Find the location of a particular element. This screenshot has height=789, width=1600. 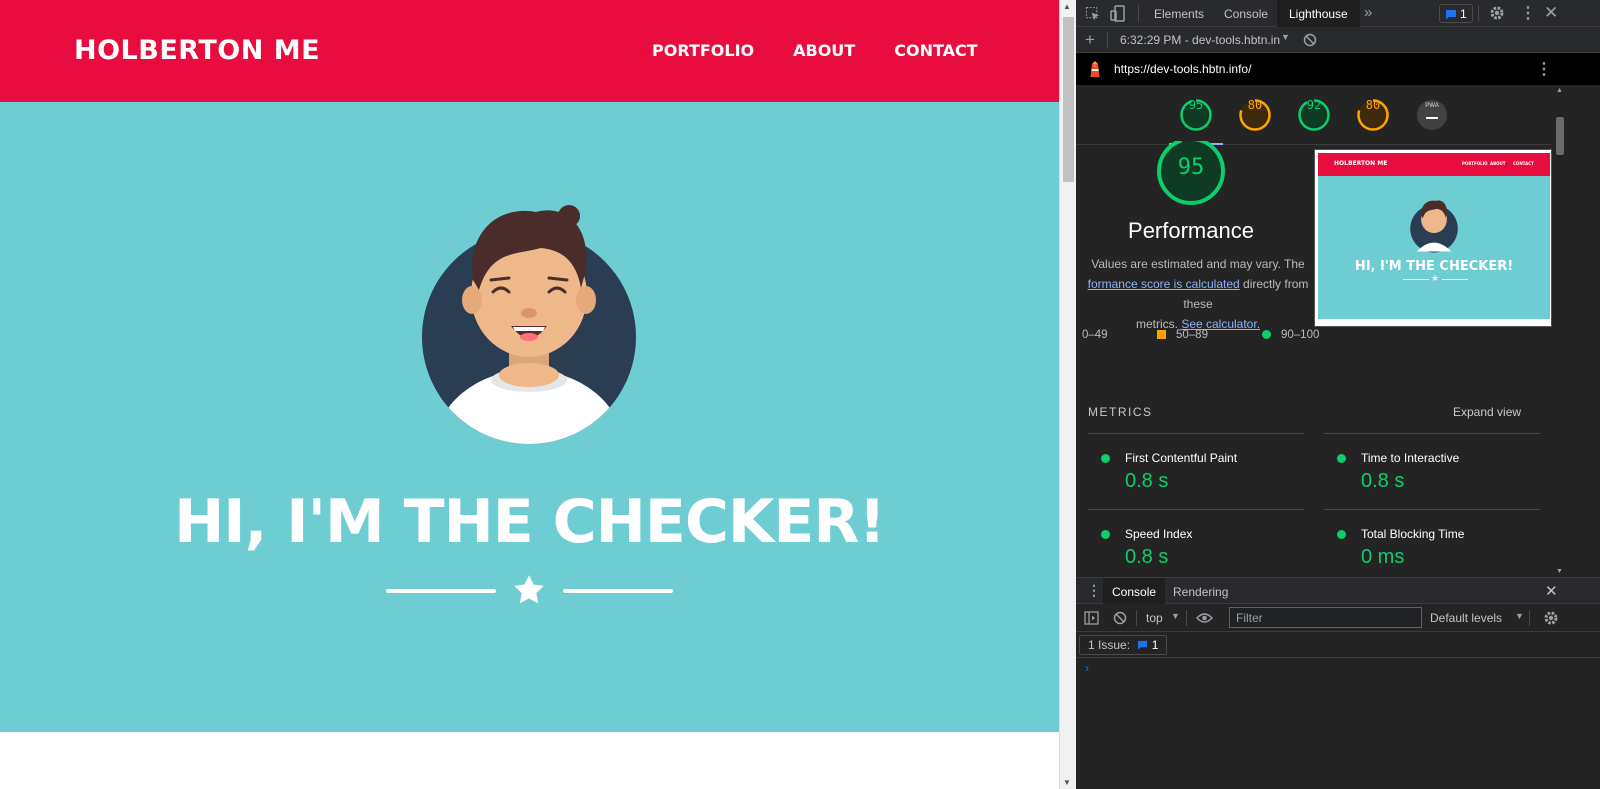

metric-label: Speed Index is located at coordinates (1159, 534).